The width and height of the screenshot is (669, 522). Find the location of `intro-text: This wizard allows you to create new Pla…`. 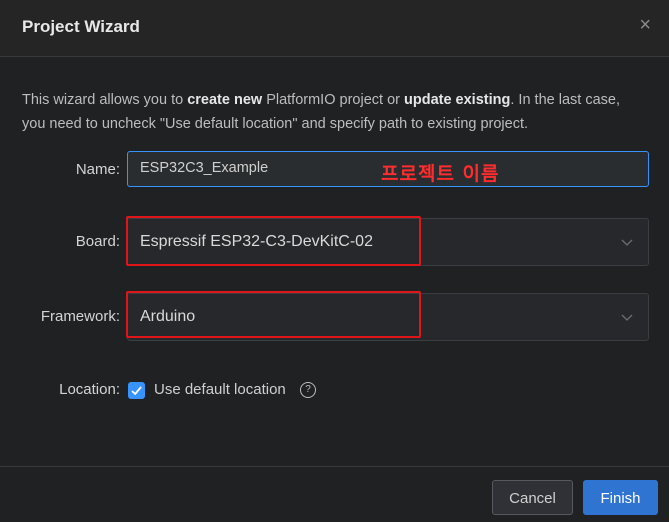

intro-text: This wizard allows you to create new Pla… is located at coordinates (332, 112).